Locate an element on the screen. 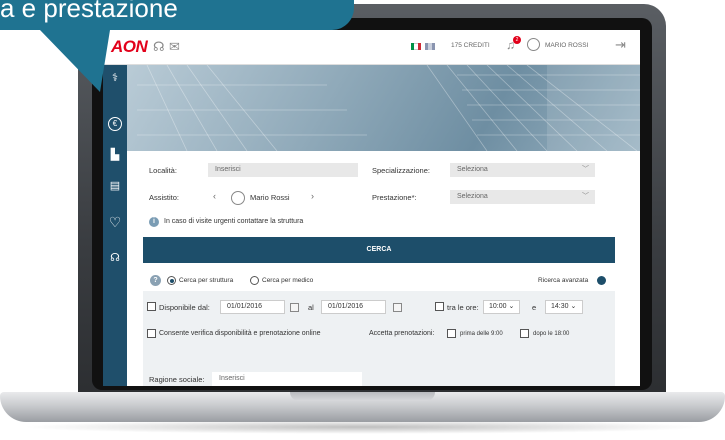 This screenshot has width=725, height=440. time-from-select: 10:00 ⌄ is located at coordinates (501, 307).